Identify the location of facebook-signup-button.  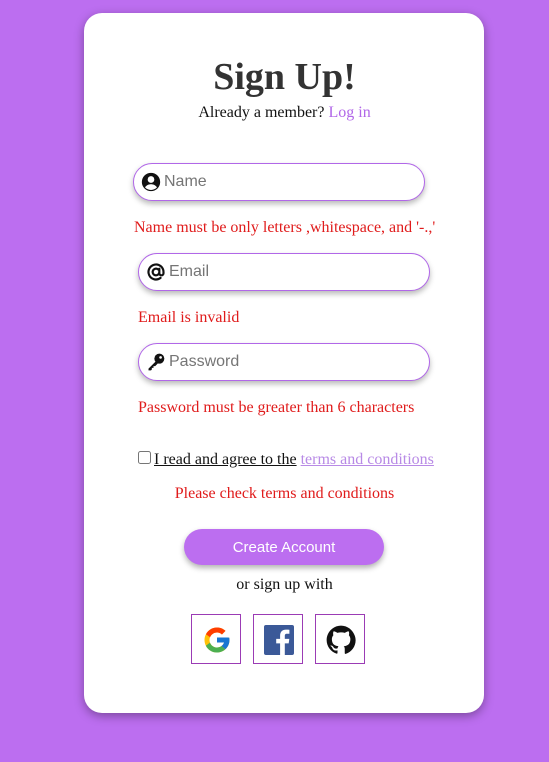
(278, 639).